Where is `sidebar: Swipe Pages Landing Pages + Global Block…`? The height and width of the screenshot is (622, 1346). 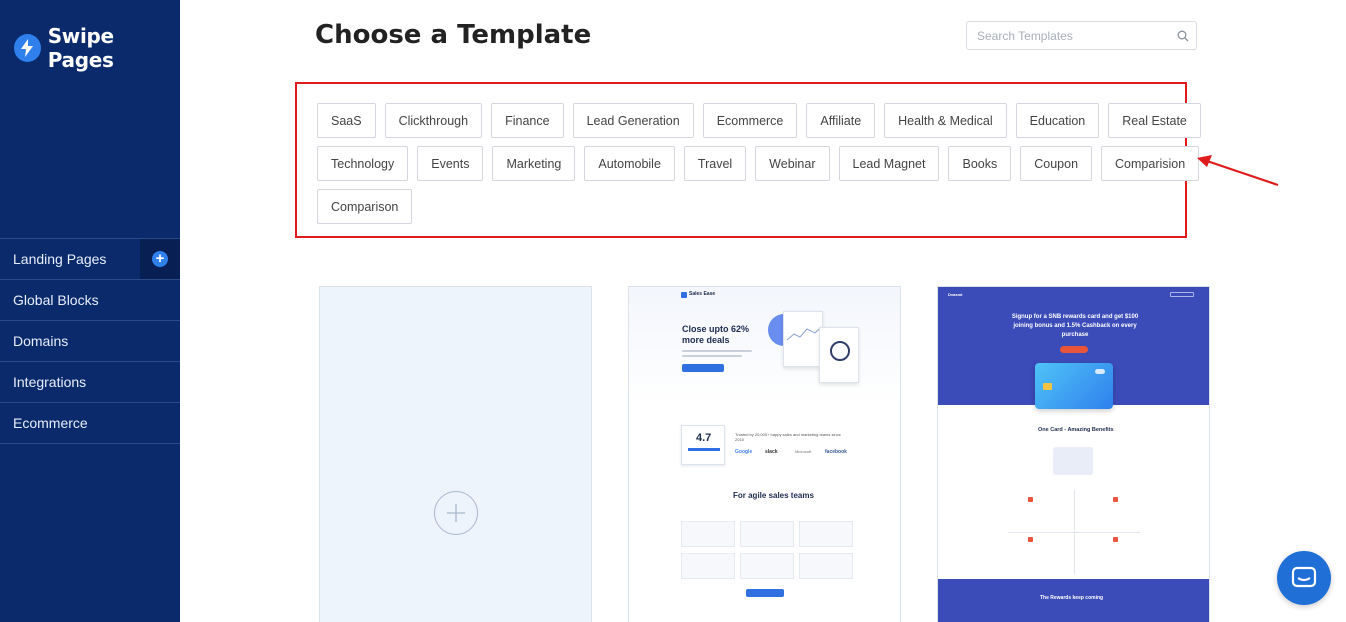
sidebar: Swipe Pages Landing Pages + Global Block… is located at coordinates (90, 311).